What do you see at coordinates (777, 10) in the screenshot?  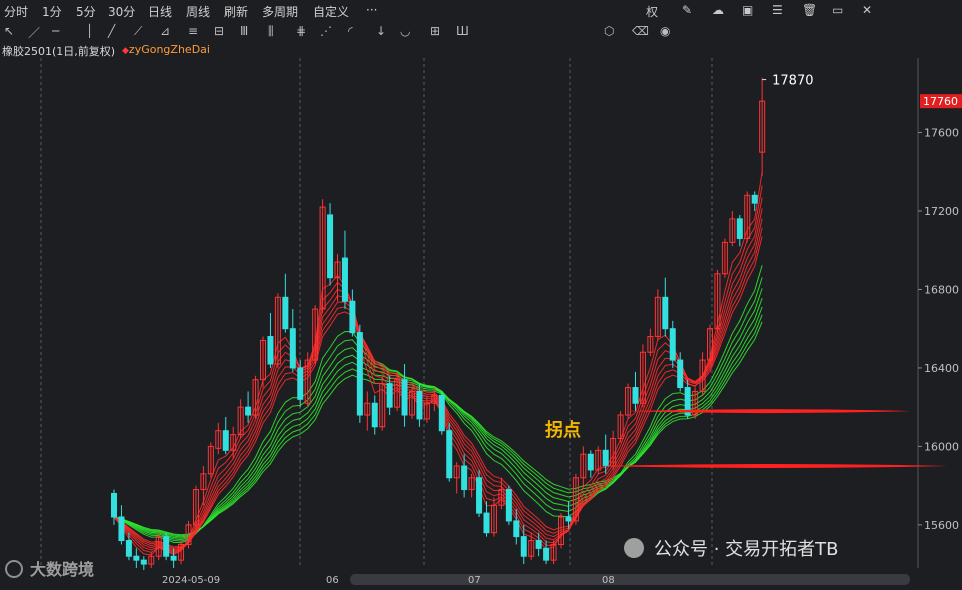 I see `sliders-icon: ☰` at bounding box center [777, 10].